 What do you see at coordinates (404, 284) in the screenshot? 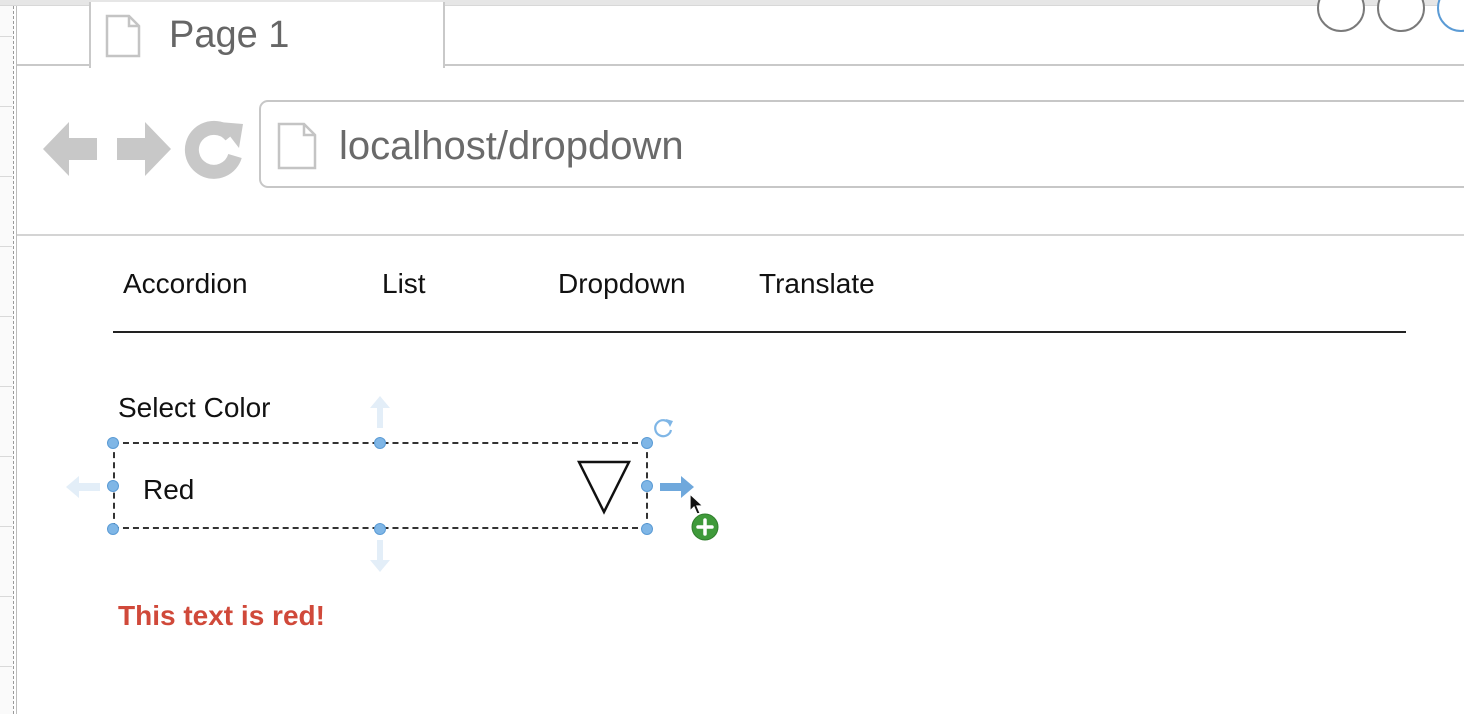
I see `nav-item-list: List` at bounding box center [404, 284].